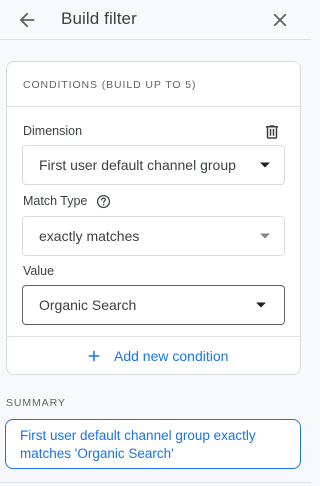 The width and height of the screenshot is (320, 486). What do you see at coordinates (99, 18) in the screenshot?
I see `panel-title: Build filter` at bounding box center [99, 18].